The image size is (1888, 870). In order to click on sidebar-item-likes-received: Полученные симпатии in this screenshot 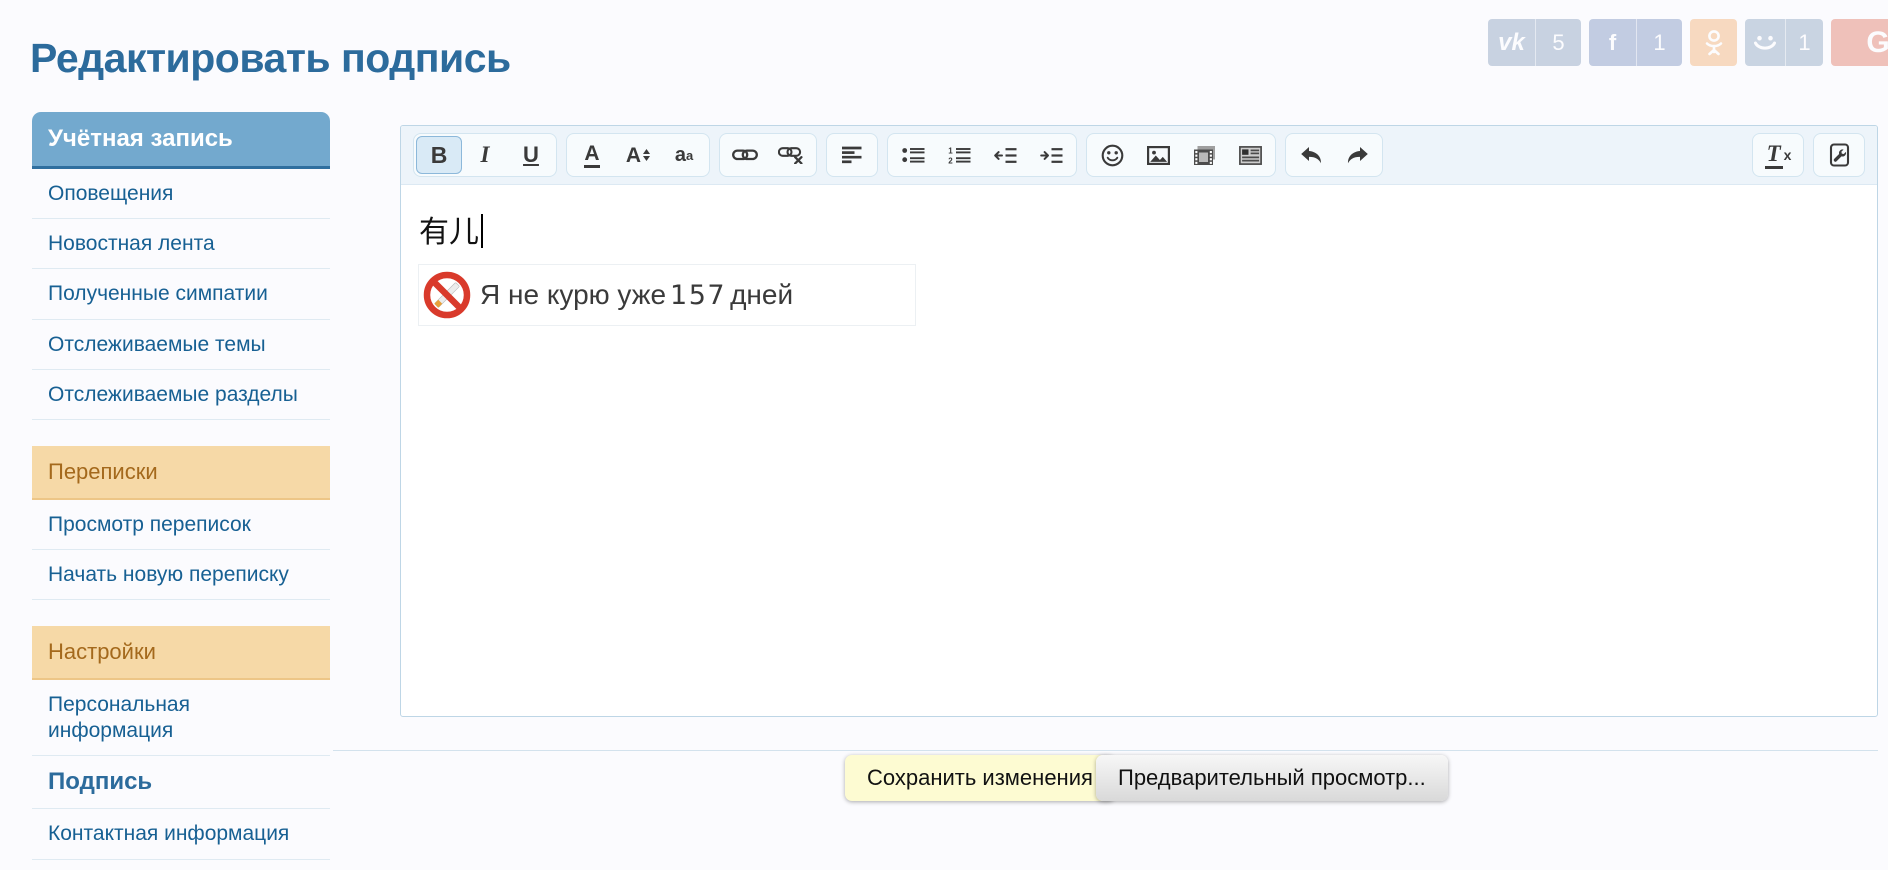, I will do `click(181, 294)`.